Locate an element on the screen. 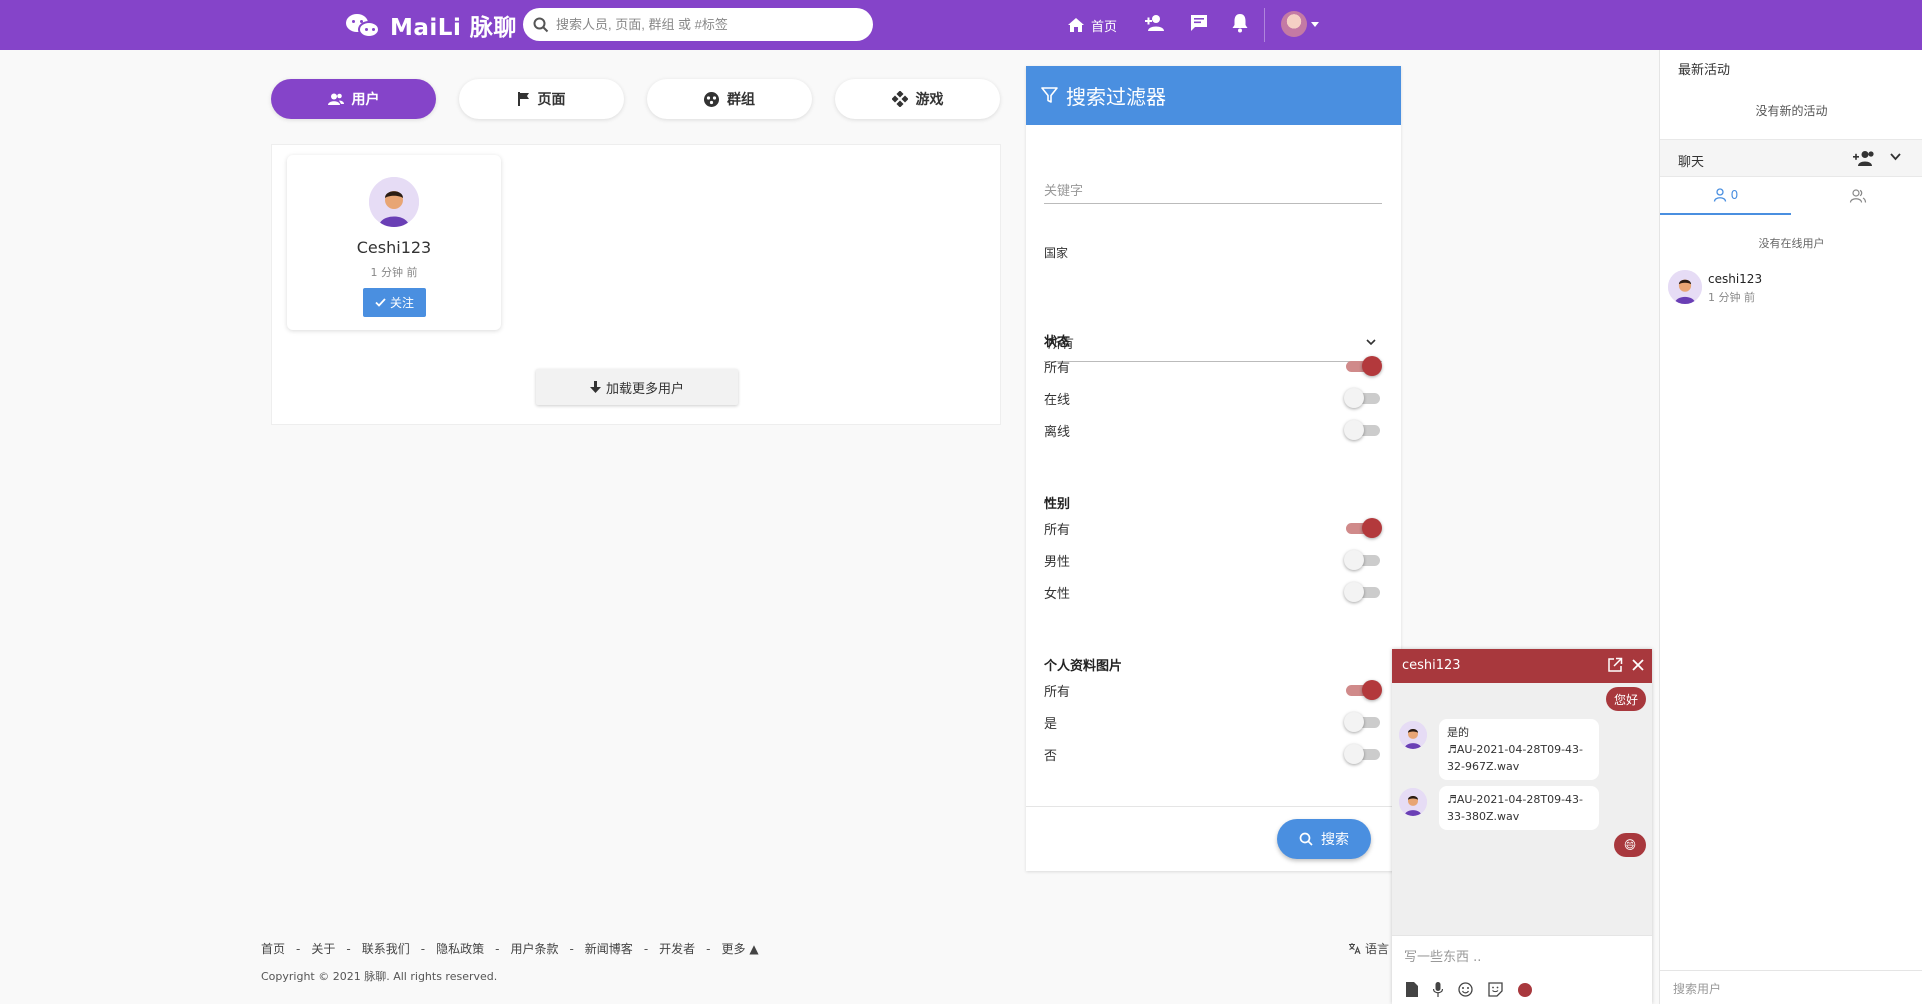  audio-file-name: AU-2021-04-28T09-43-33-380Z.wav is located at coordinates (1515, 808).